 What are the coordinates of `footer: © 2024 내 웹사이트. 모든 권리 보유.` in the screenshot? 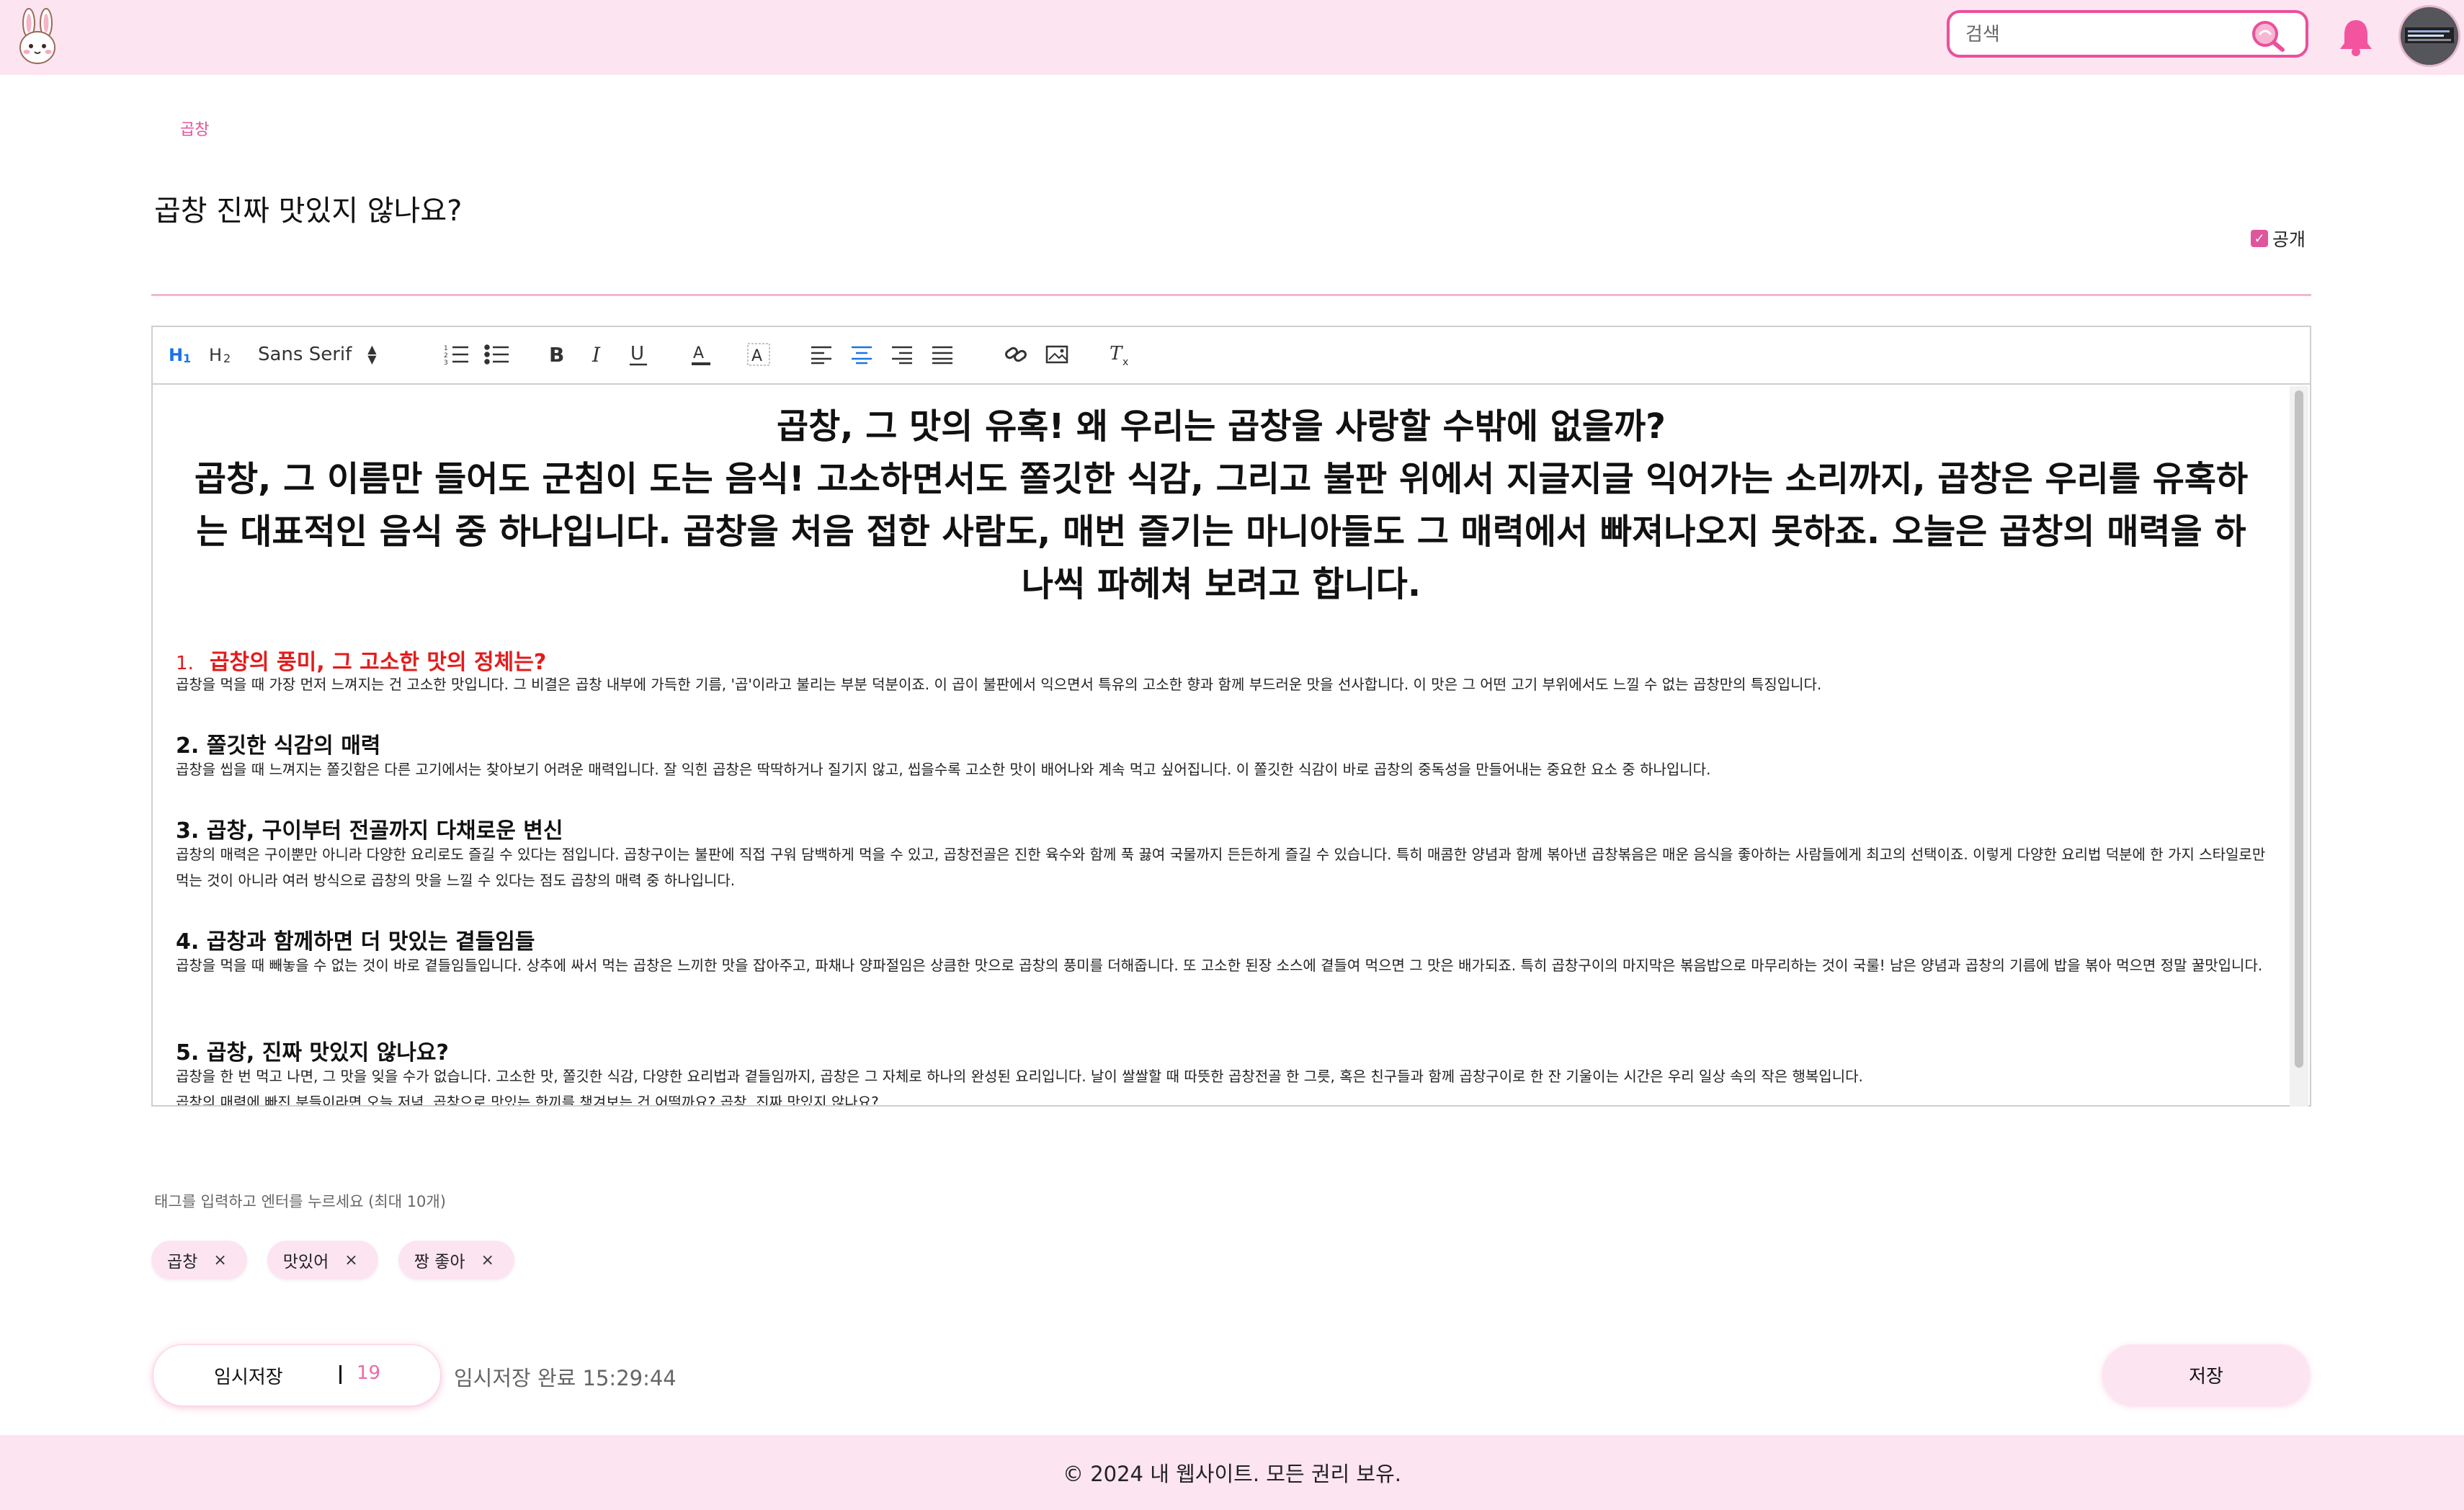 It's located at (1232, 1472).